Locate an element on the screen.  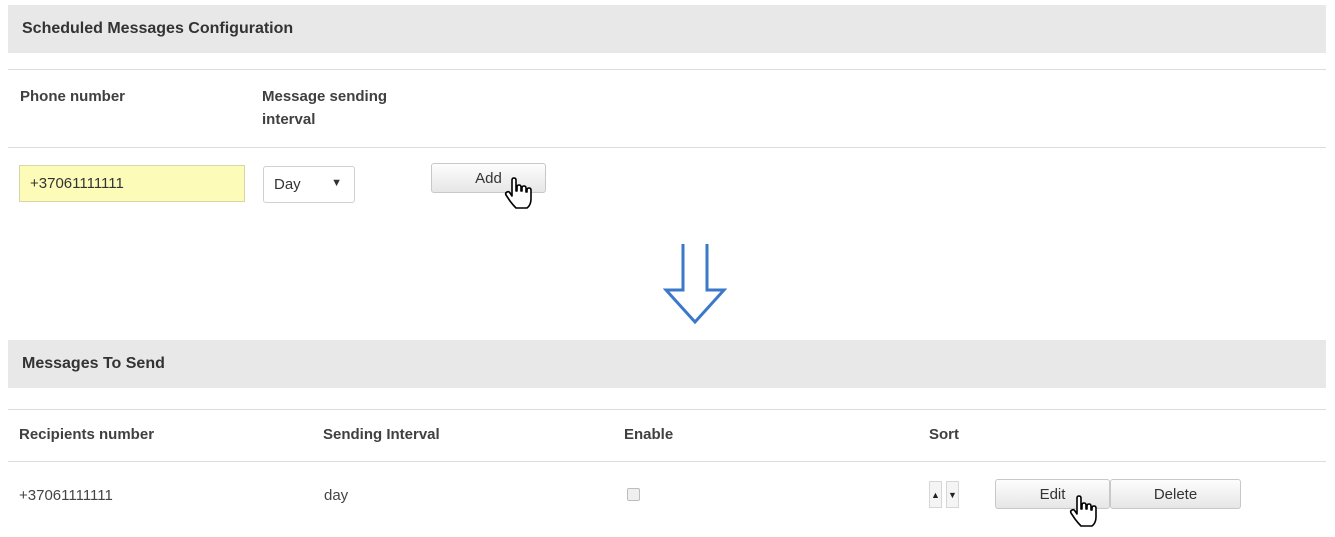
enable-checkbox is located at coordinates (633, 494).